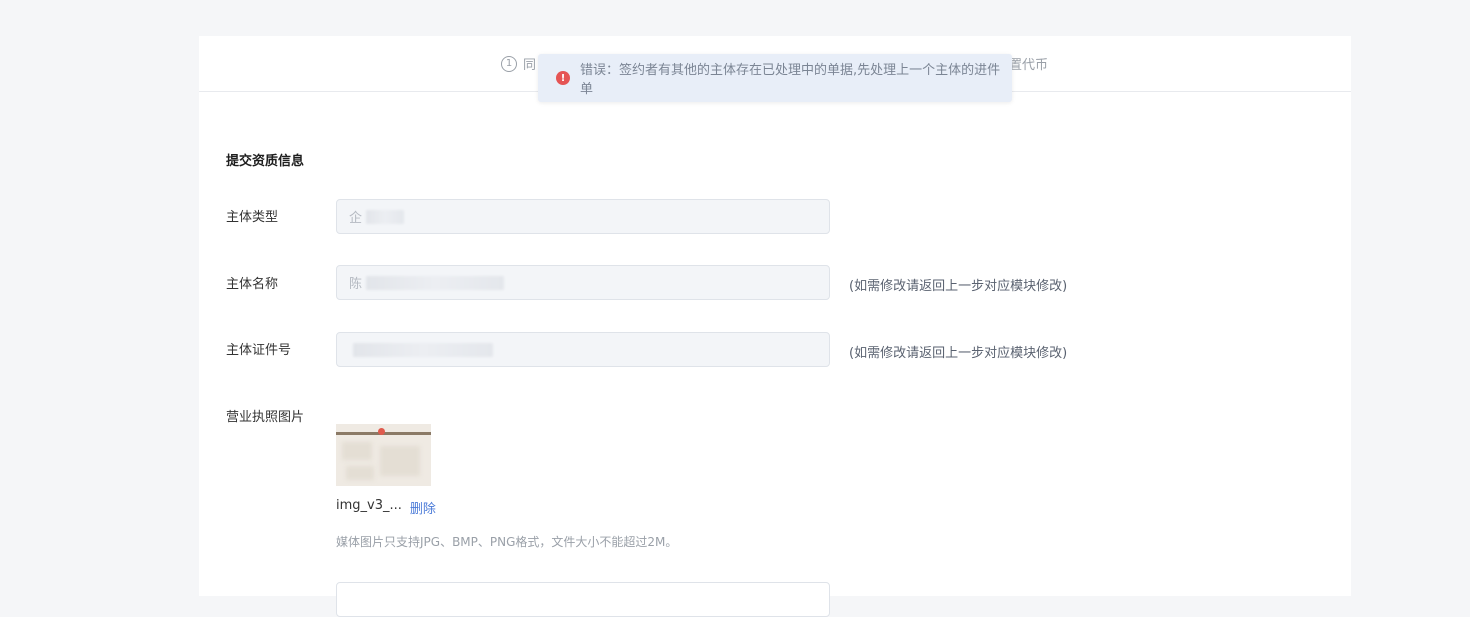 The width and height of the screenshot is (1470, 617). I want to click on delete-link: 删除, so click(423, 507).